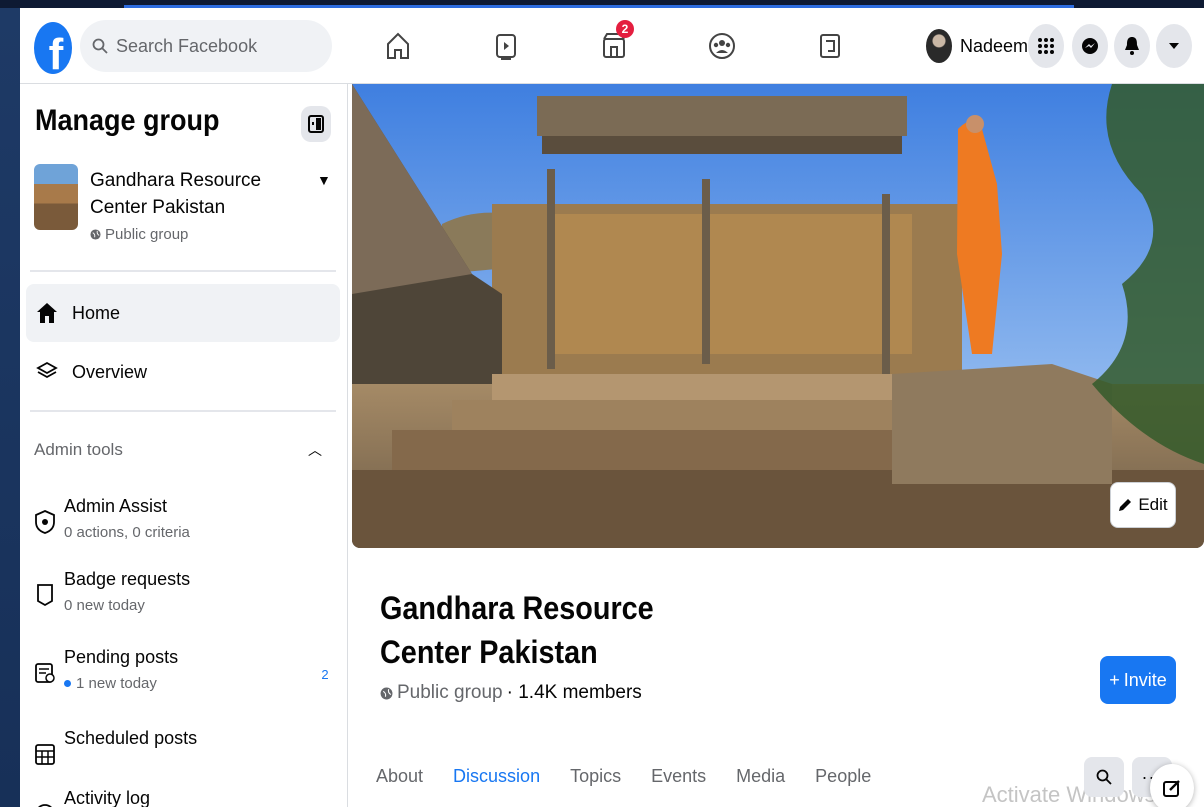  Describe the element at coordinates (325, 674) in the screenshot. I see `pending-posts-count: 2` at that location.